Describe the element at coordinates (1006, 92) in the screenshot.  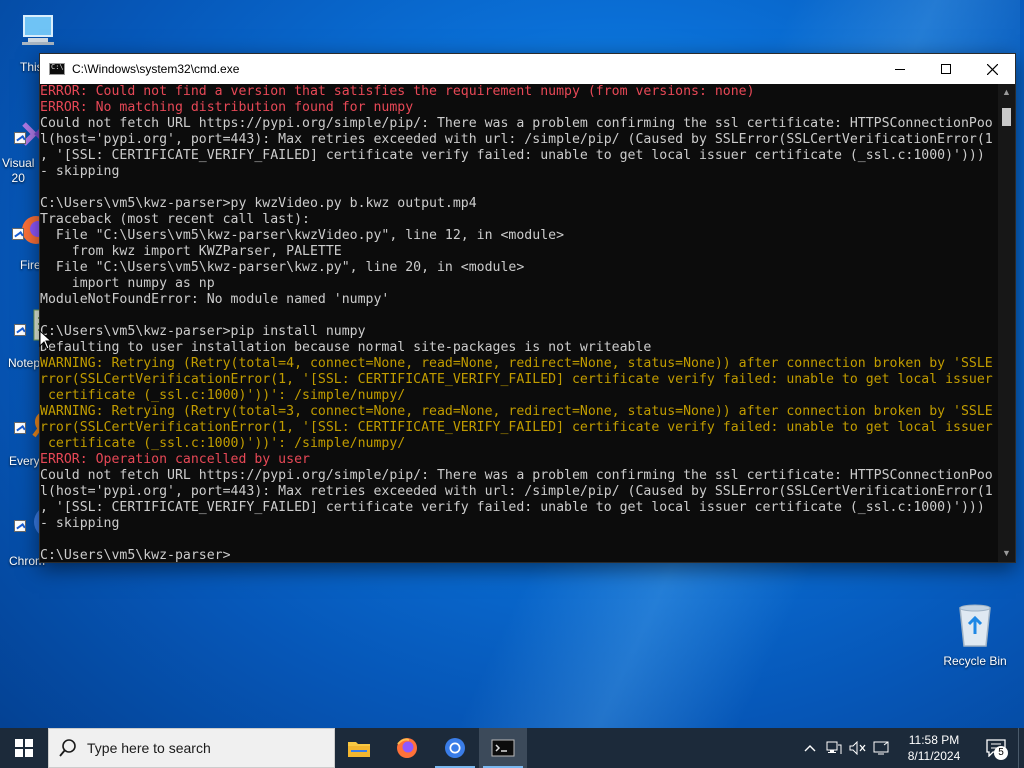
I see `scroll-up-icon: ▲` at that location.